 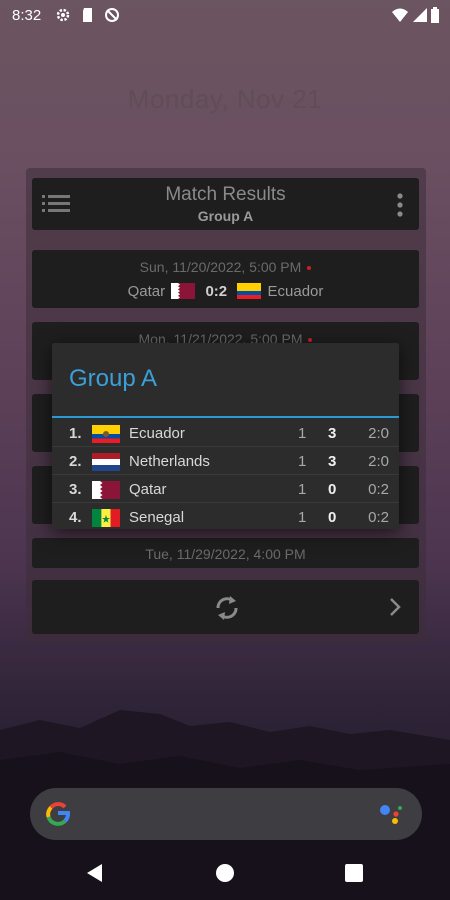 What do you see at coordinates (27, 15) in the screenshot?
I see `status-time: 8:32` at bounding box center [27, 15].